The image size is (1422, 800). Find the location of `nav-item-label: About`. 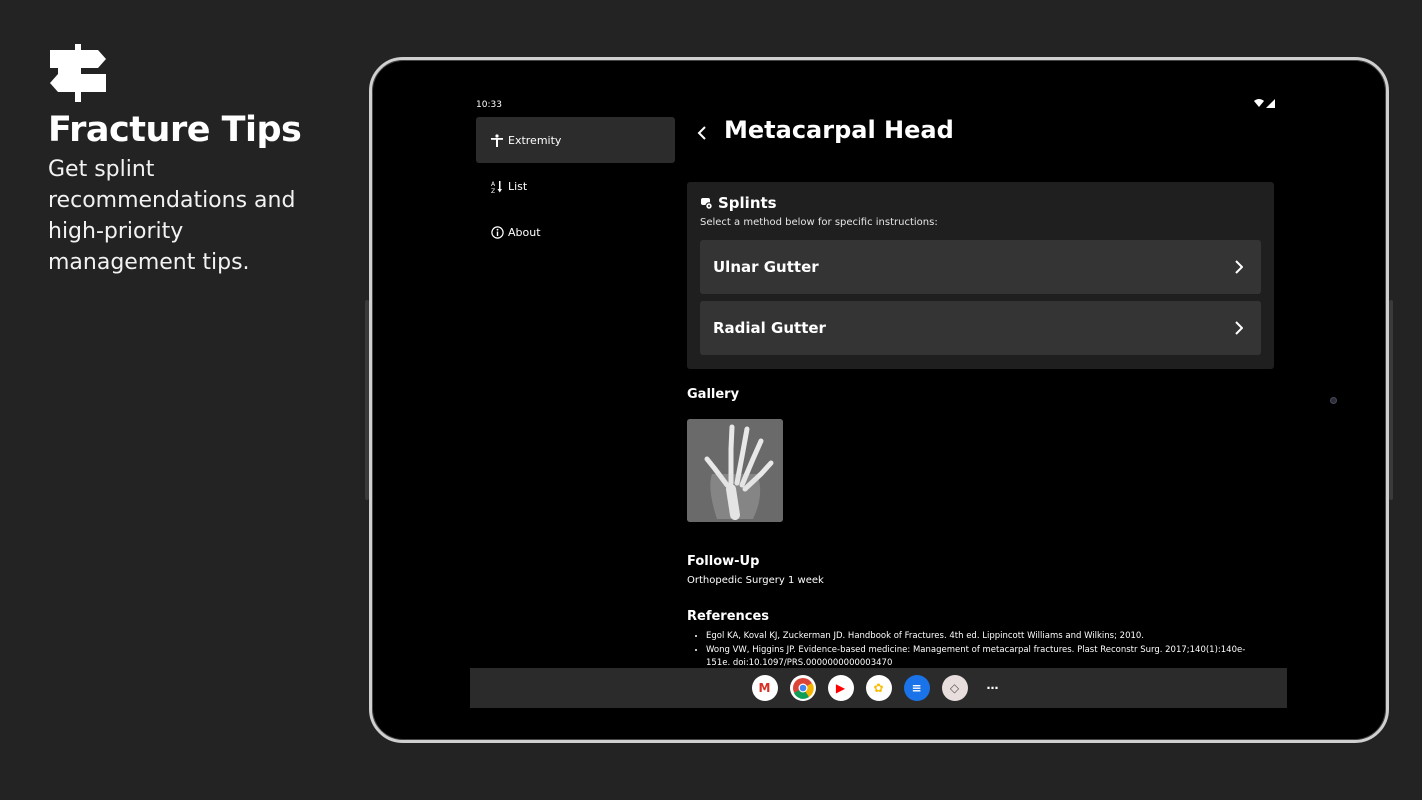

nav-item-label: About is located at coordinates (524, 232).